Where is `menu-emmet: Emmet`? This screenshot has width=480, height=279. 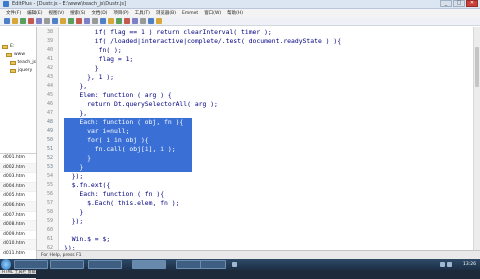
menu-emmet: Emmet is located at coordinates (190, 13).